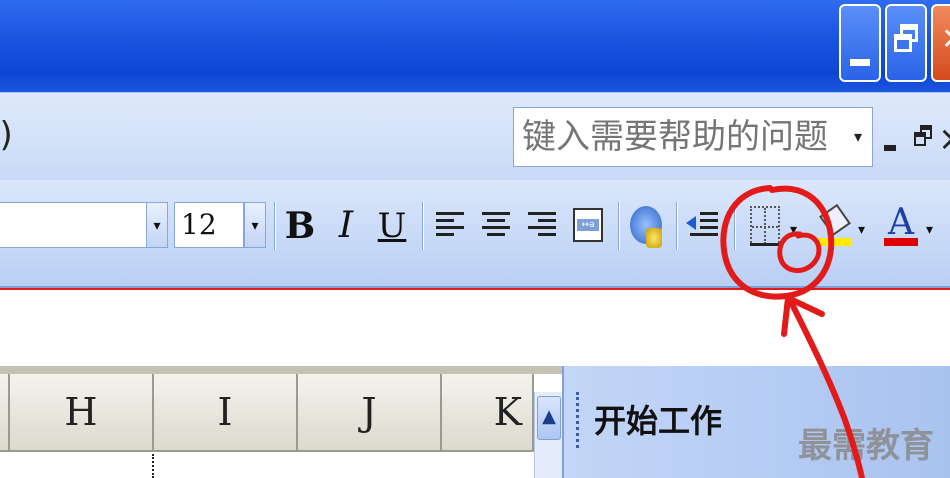  Describe the element at coordinates (679, 137) in the screenshot. I see `help-question-input` at that location.